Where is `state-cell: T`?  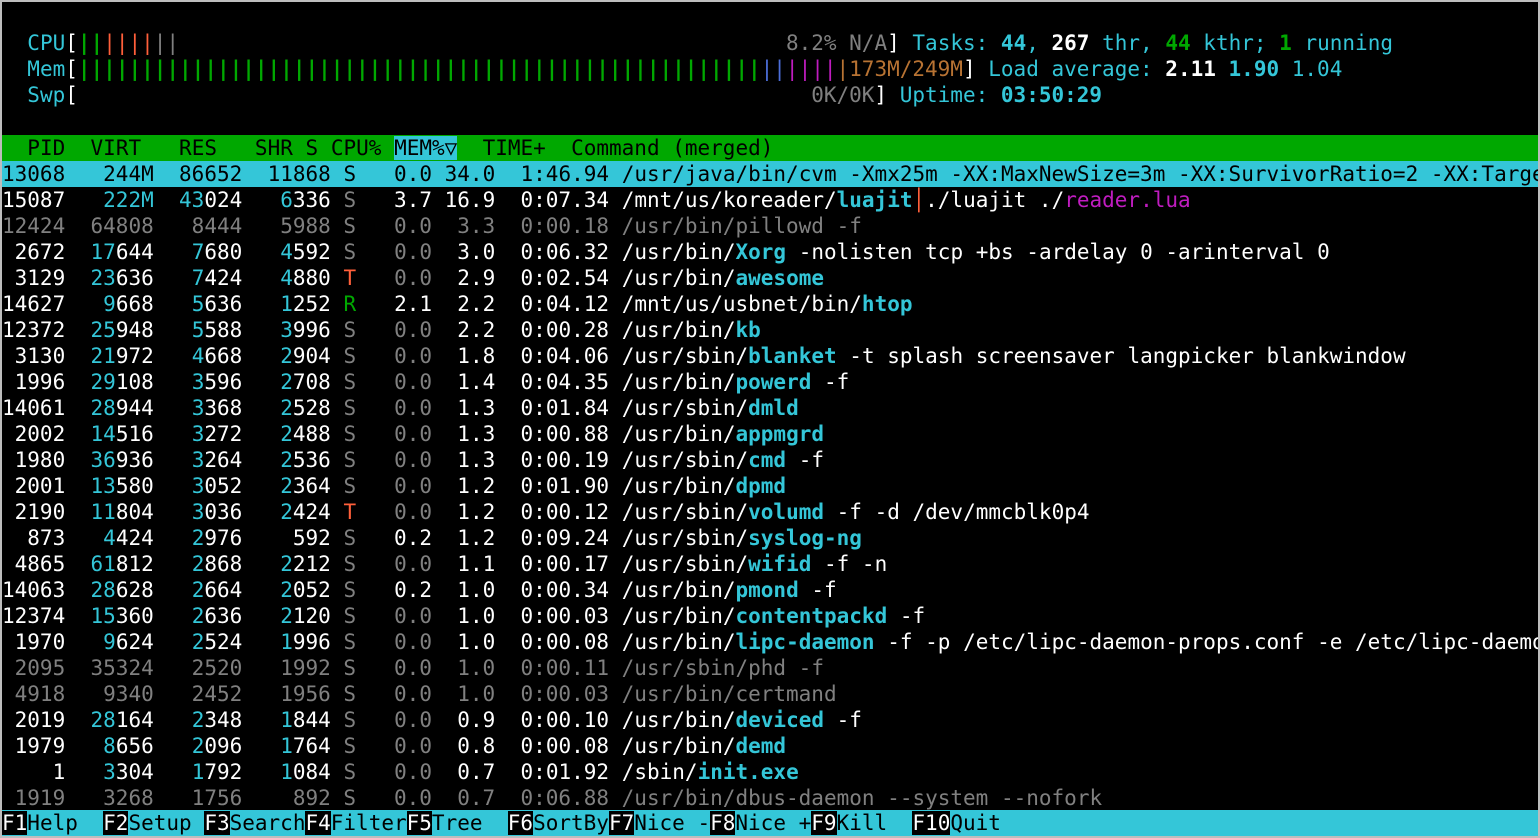
state-cell: T is located at coordinates (350, 512).